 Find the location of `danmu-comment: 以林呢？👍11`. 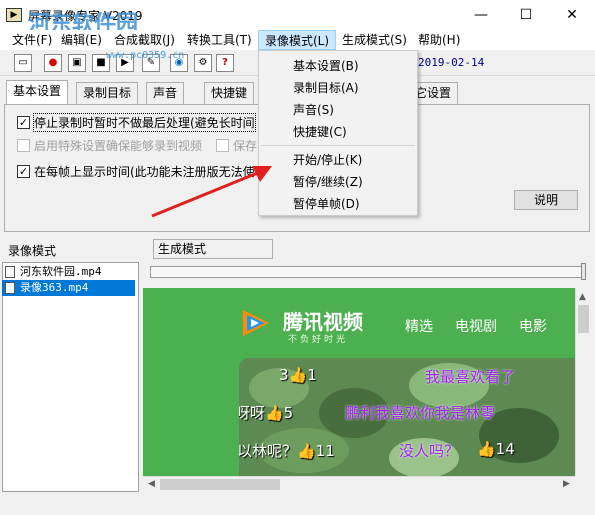

danmu-comment: 以林呢？👍11 is located at coordinates (287, 451).